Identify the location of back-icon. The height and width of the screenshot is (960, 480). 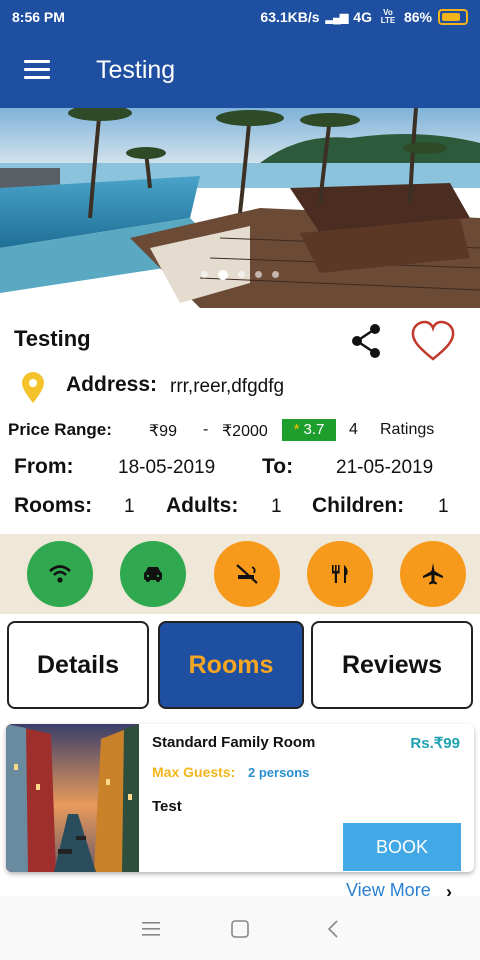
(333, 929).